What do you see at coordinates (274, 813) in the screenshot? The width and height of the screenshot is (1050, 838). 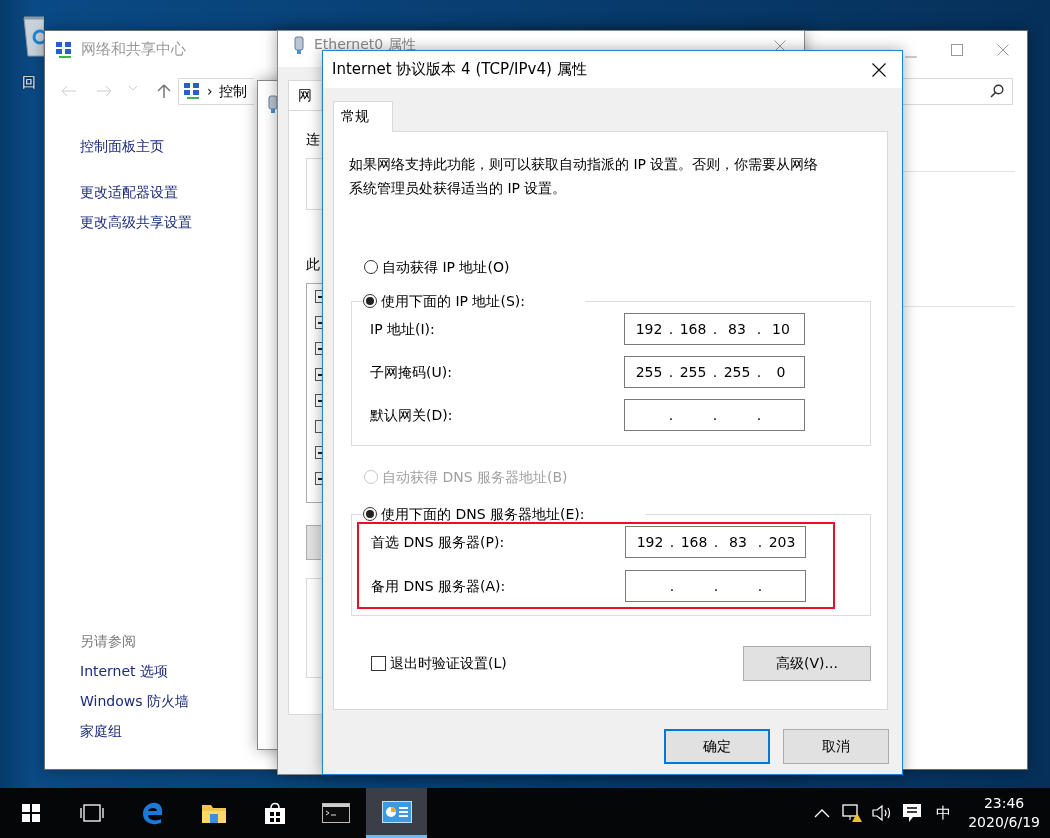 I see `shopping-bag-icon` at bounding box center [274, 813].